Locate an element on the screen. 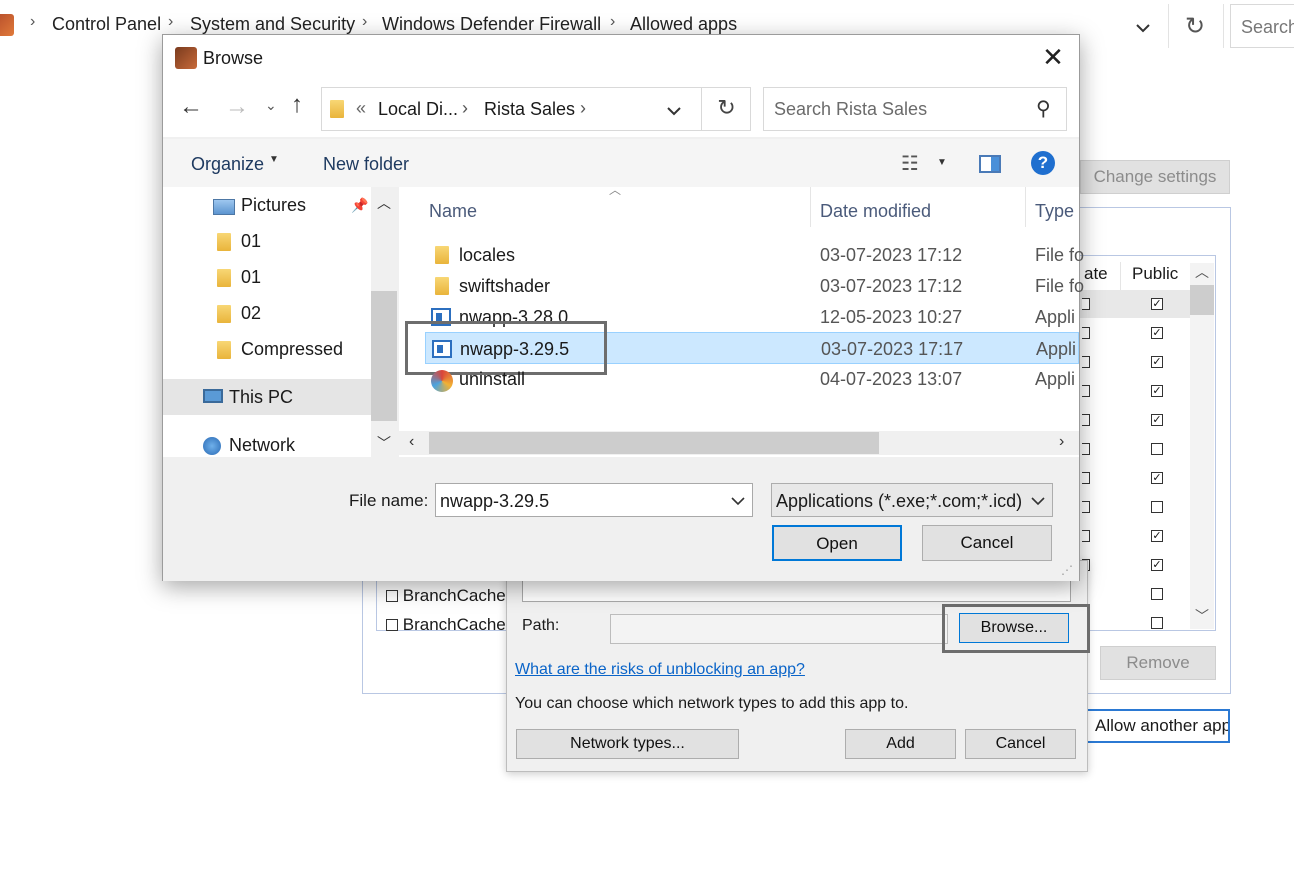 This screenshot has width=1294, height=880. file-name-value: nwapp-3.29.5 is located at coordinates (495, 501).